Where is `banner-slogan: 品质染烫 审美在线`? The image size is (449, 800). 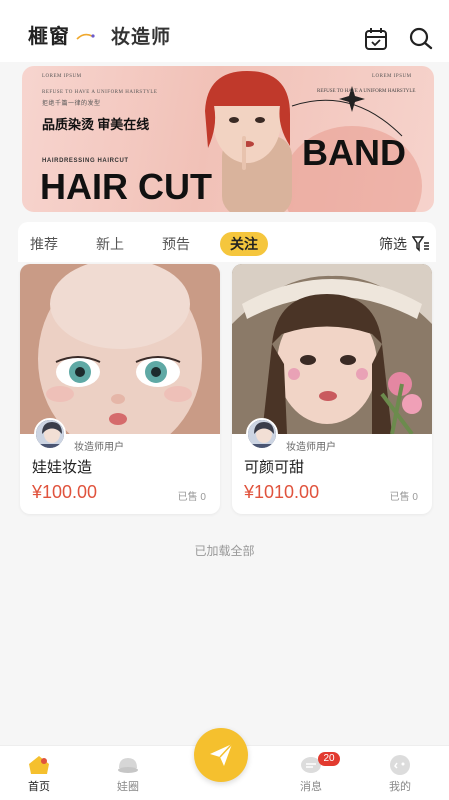 banner-slogan: 品质染烫 审美在线 is located at coordinates (96, 124).